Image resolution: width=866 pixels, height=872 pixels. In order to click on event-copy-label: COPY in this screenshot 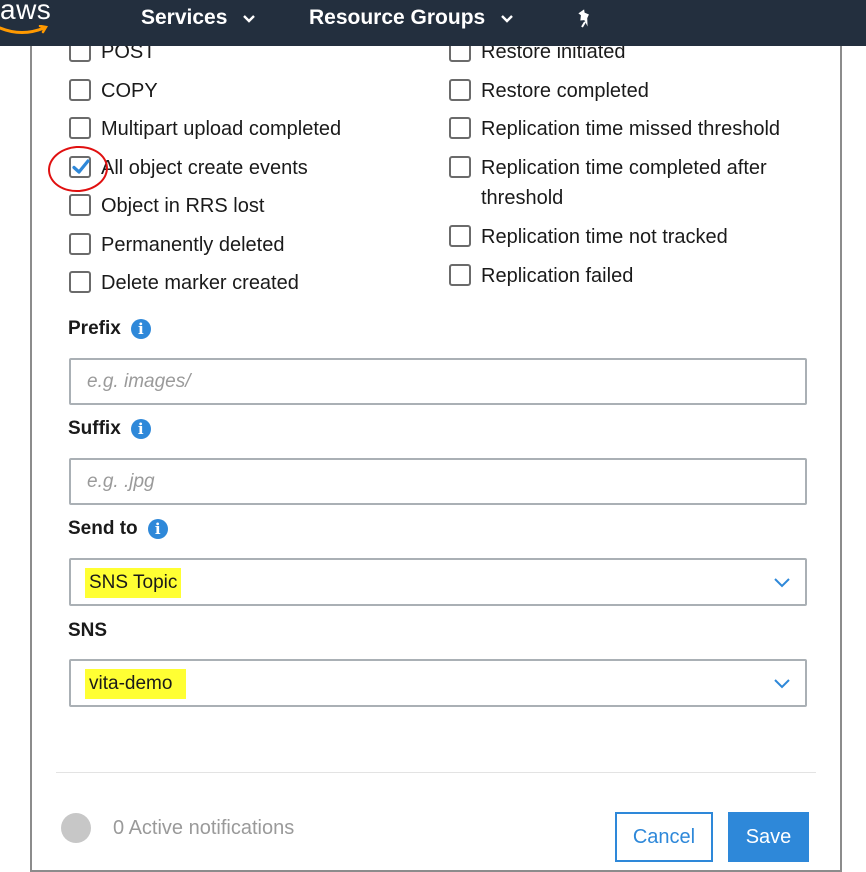, I will do `click(129, 91)`.